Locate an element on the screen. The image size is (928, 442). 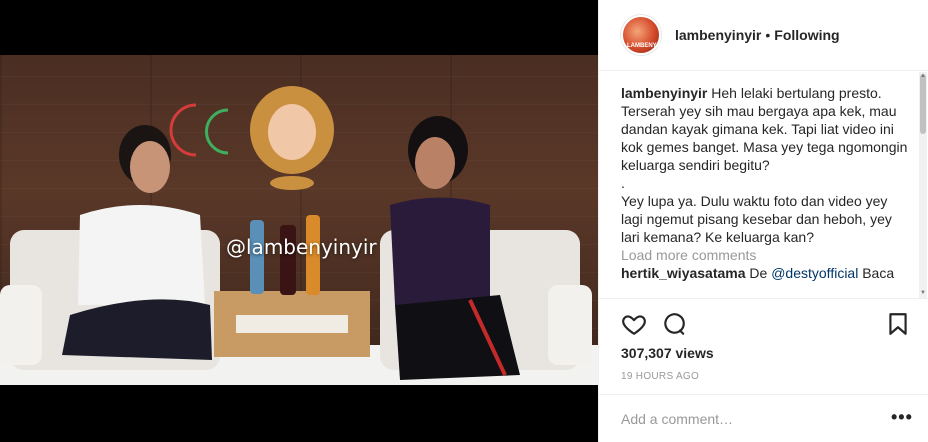
sticker-face is located at coordinates (292, 132).